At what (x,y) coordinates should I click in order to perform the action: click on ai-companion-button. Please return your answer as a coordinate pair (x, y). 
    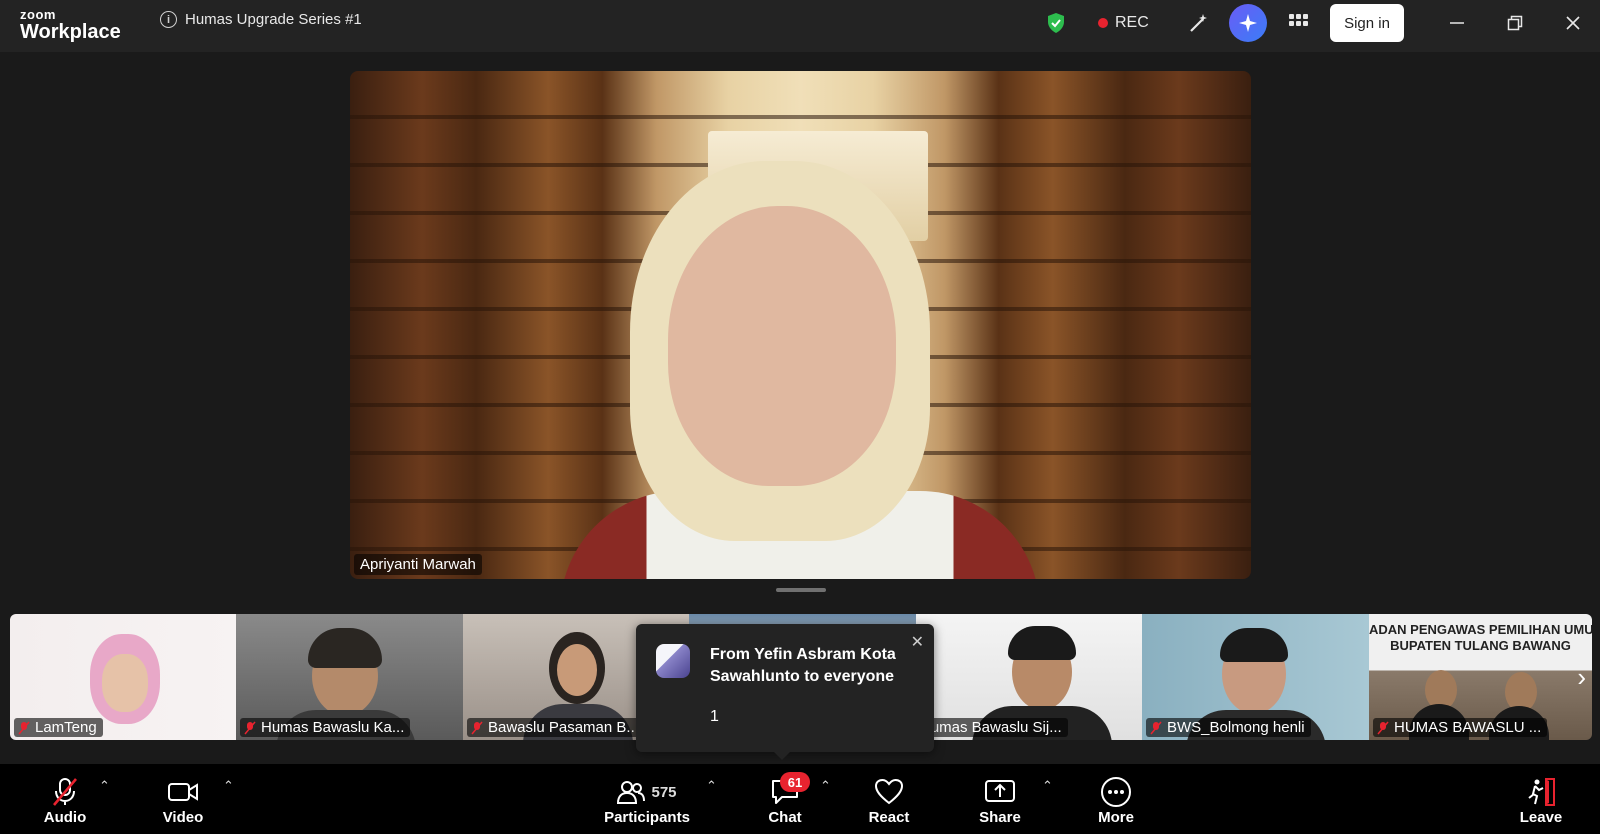
    Looking at the image, I should click on (1248, 23).